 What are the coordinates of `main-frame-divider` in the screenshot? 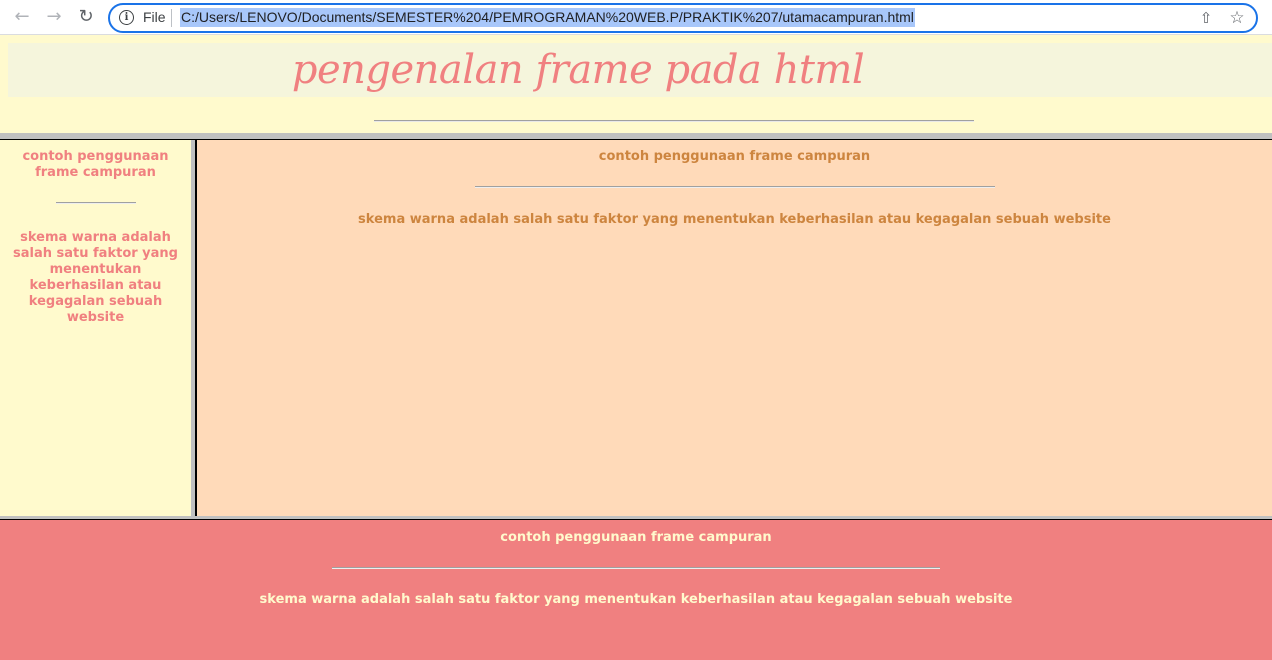 It's located at (734, 187).